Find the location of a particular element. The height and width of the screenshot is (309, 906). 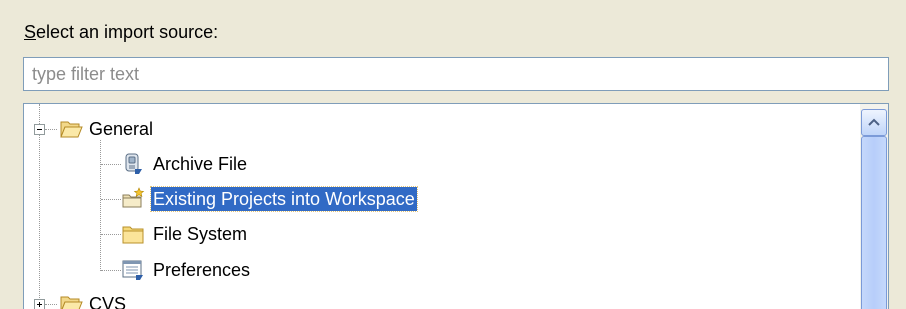

import-source-label-text: elect an import source: is located at coordinates (127, 32).